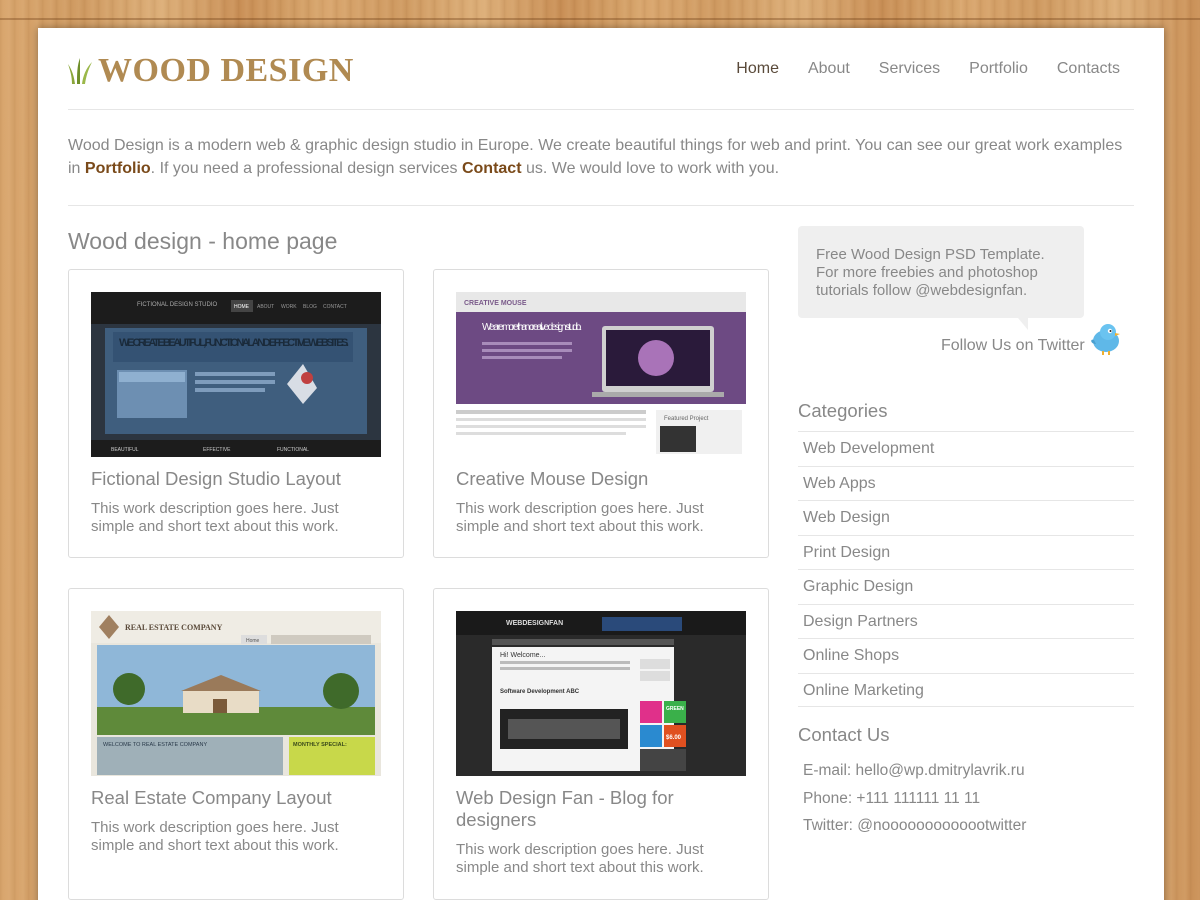 The image size is (1200, 900). What do you see at coordinates (892, 798) in the screenshot?
I see `contact-phone: Phone: +111 111111 11 11` at bounding box center [892, 798].